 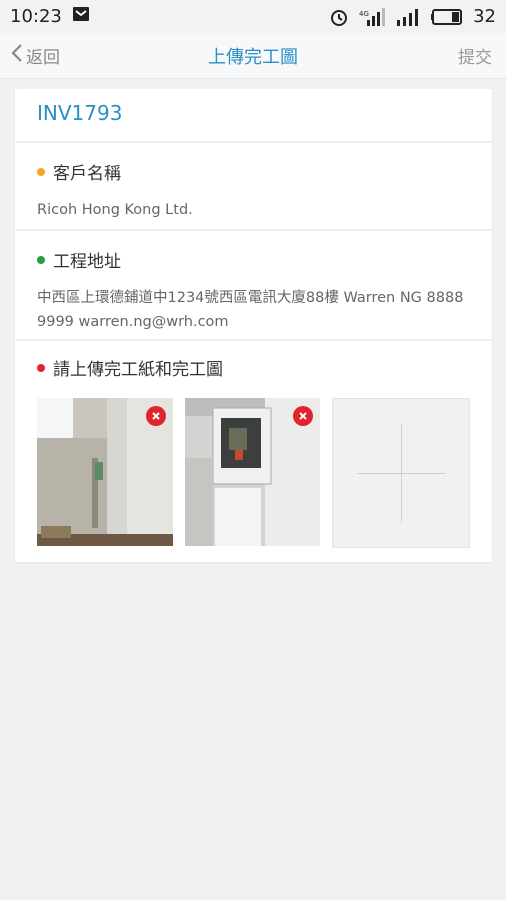 I want to click on address-dot-icon, so click(x=41, y=259).